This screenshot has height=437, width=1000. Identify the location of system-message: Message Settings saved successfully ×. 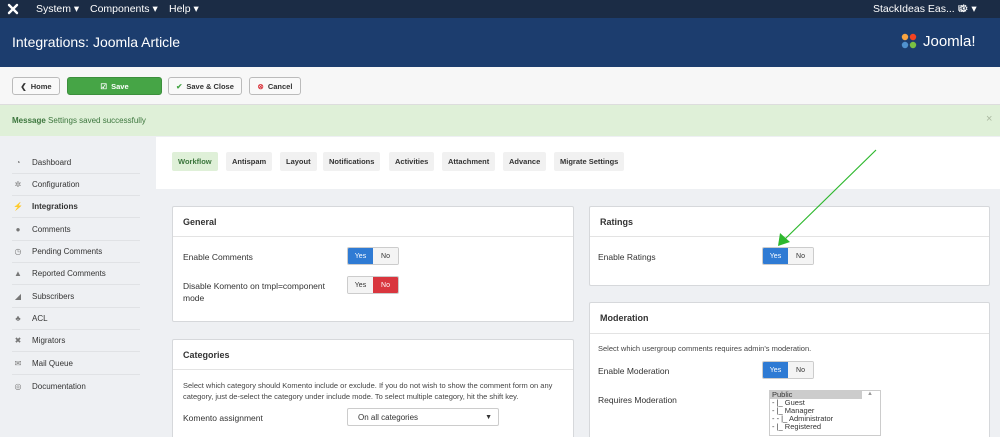
(500, 120).